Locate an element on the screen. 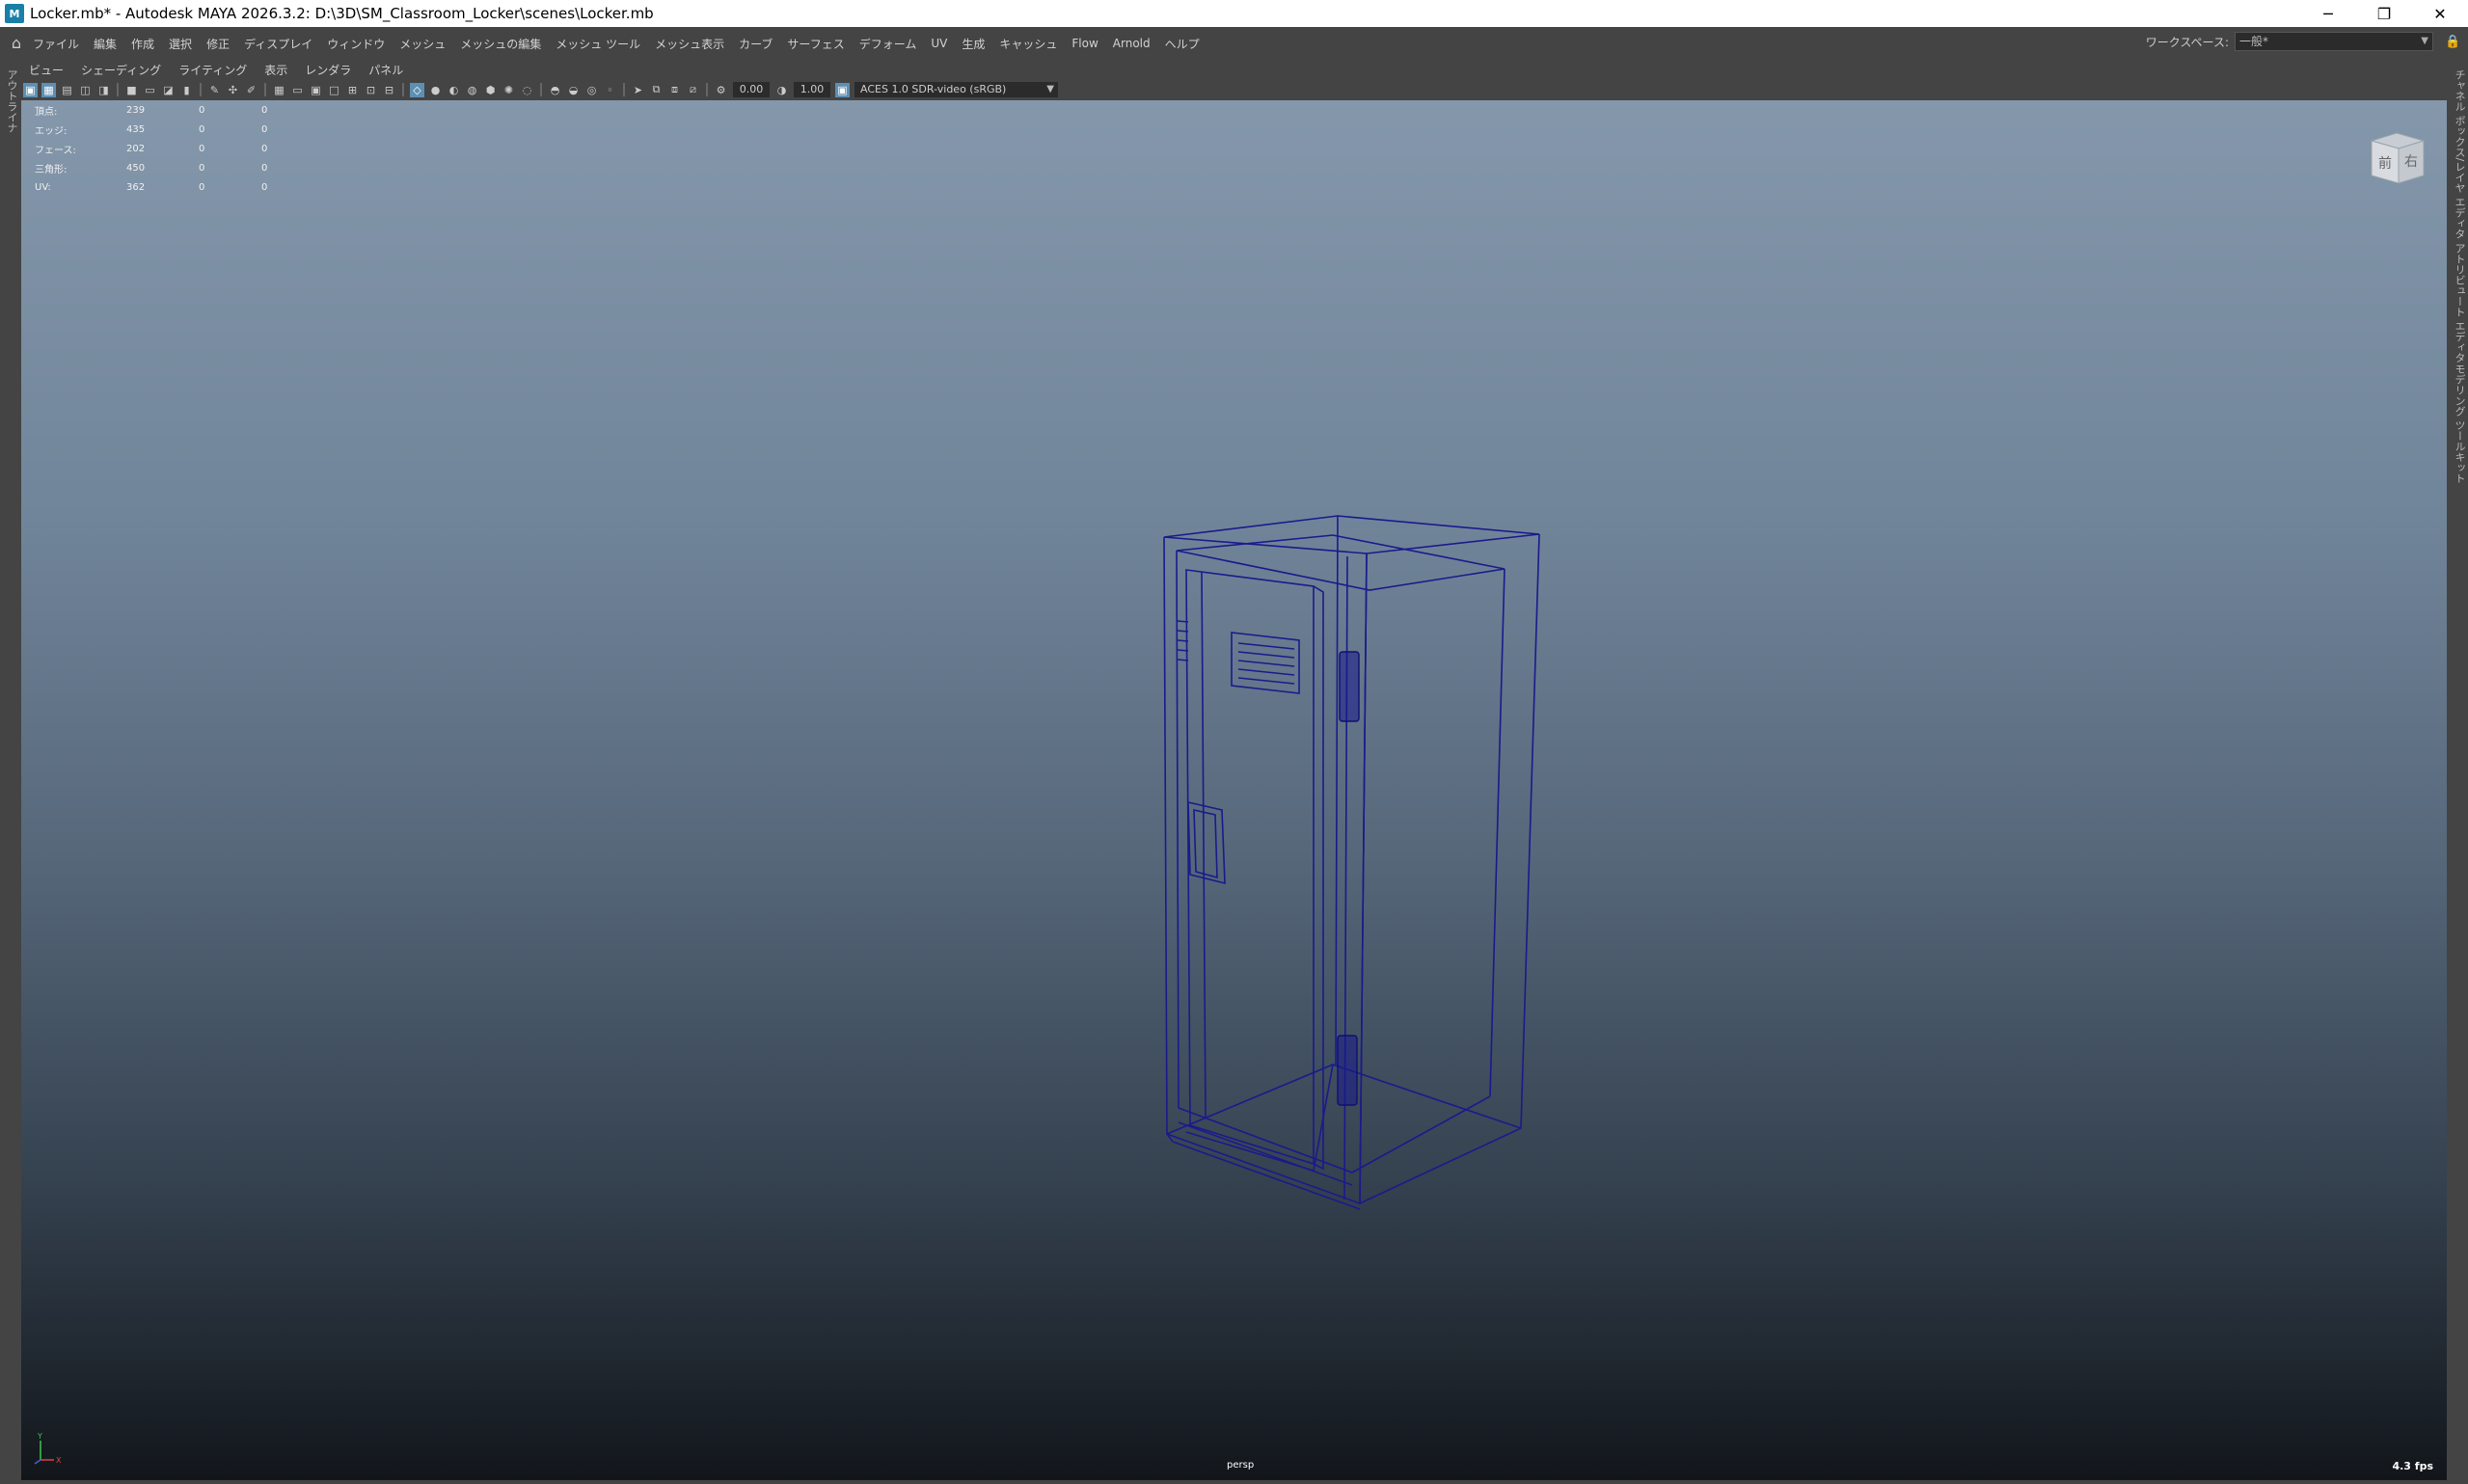 Image resolution: width=2468 pixels, height=1484 pixels. menu-window: ウィンドウ is located at coordinates (356, 44).